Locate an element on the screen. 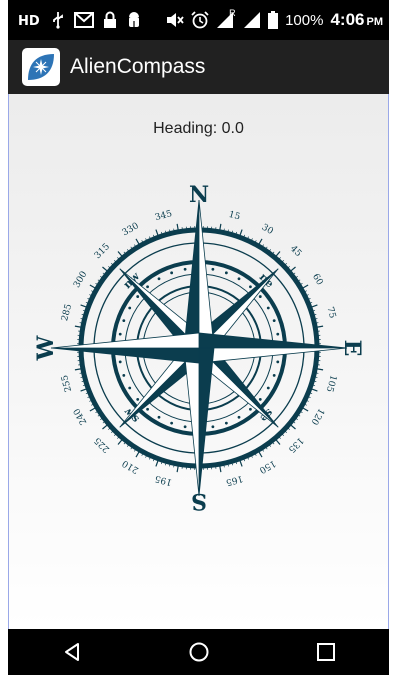 The height and width of the screenshot is (675, 416). signal-icon is located at coordinates (252, 20).